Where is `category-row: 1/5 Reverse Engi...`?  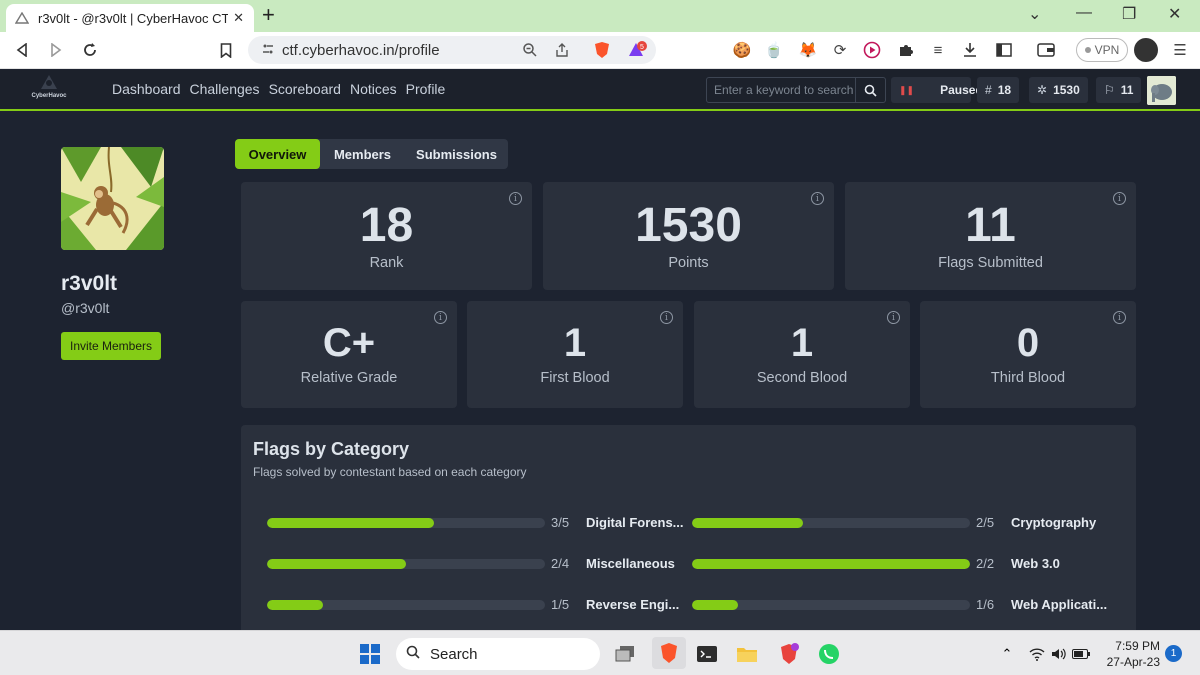
category-row: 1/5 Reverse Engi... is located at coordinates (477, 605).